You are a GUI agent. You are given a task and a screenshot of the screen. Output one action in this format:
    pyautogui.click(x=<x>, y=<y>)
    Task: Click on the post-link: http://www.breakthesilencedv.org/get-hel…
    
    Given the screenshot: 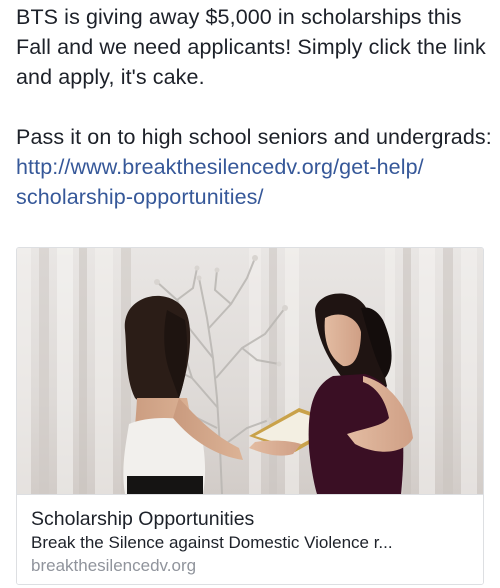 What is the action you would take?
    pyautogui.click(x=220, y=182)
    